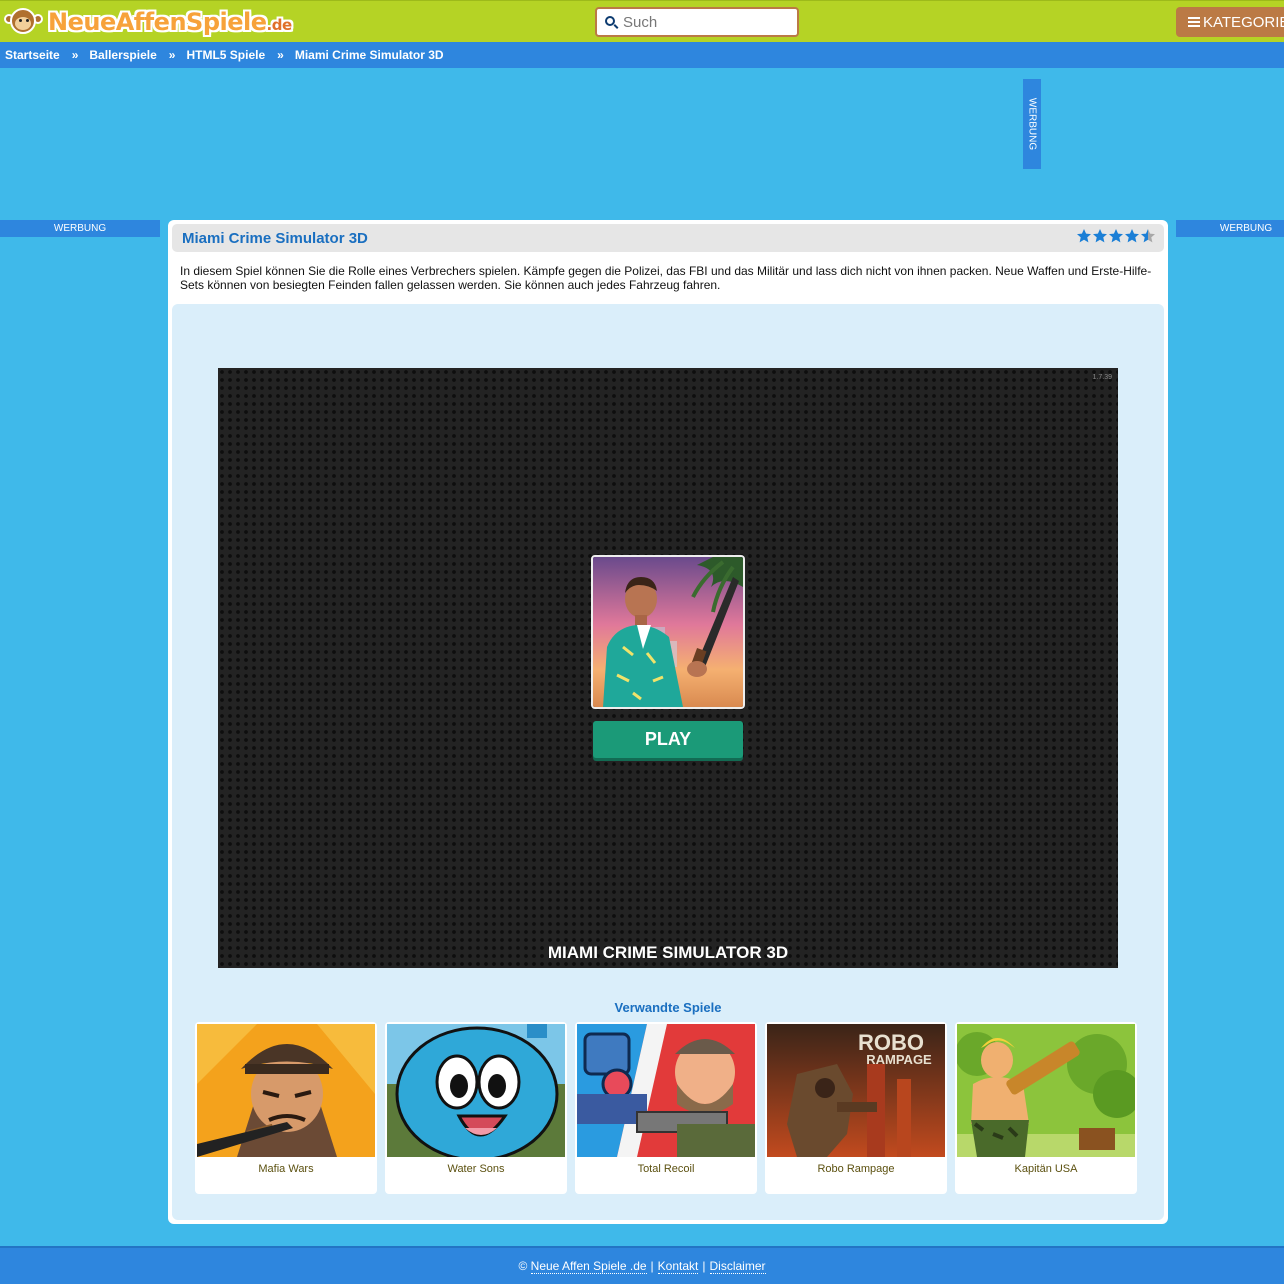  I want to click on footer-contact-link: Kontakt, so click(678, 1266).